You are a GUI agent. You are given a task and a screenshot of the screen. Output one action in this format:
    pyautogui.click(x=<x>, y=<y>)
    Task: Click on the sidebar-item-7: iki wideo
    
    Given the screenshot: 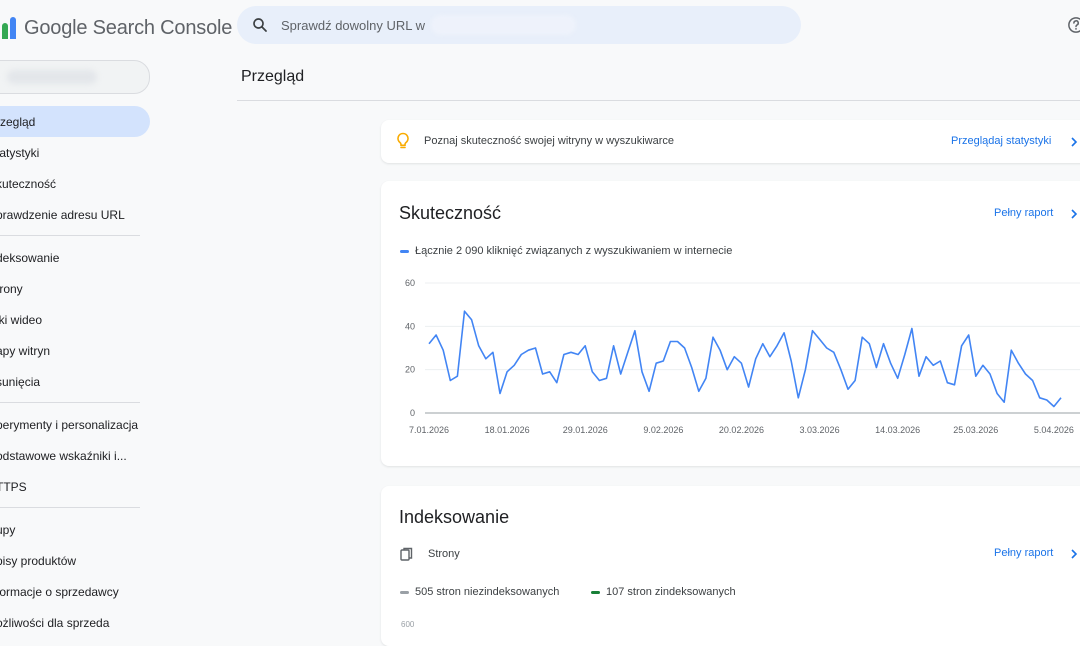 What is the action you would take?
    pyautogui.click(x=75, y=319)
    